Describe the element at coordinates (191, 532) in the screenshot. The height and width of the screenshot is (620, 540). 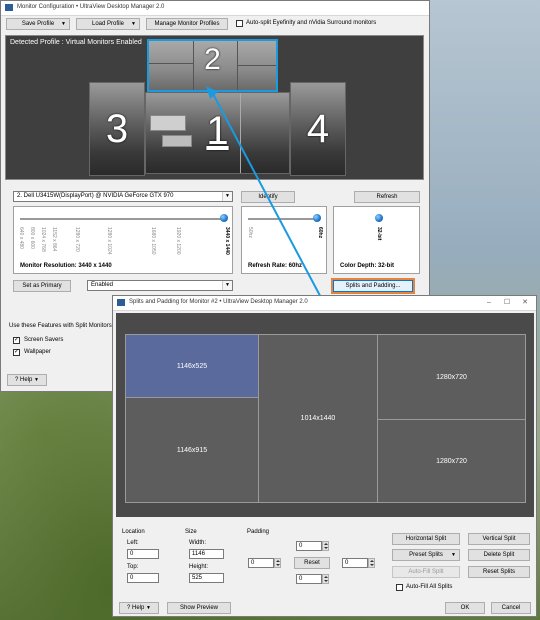
I see `size-heading: Size` at that location.